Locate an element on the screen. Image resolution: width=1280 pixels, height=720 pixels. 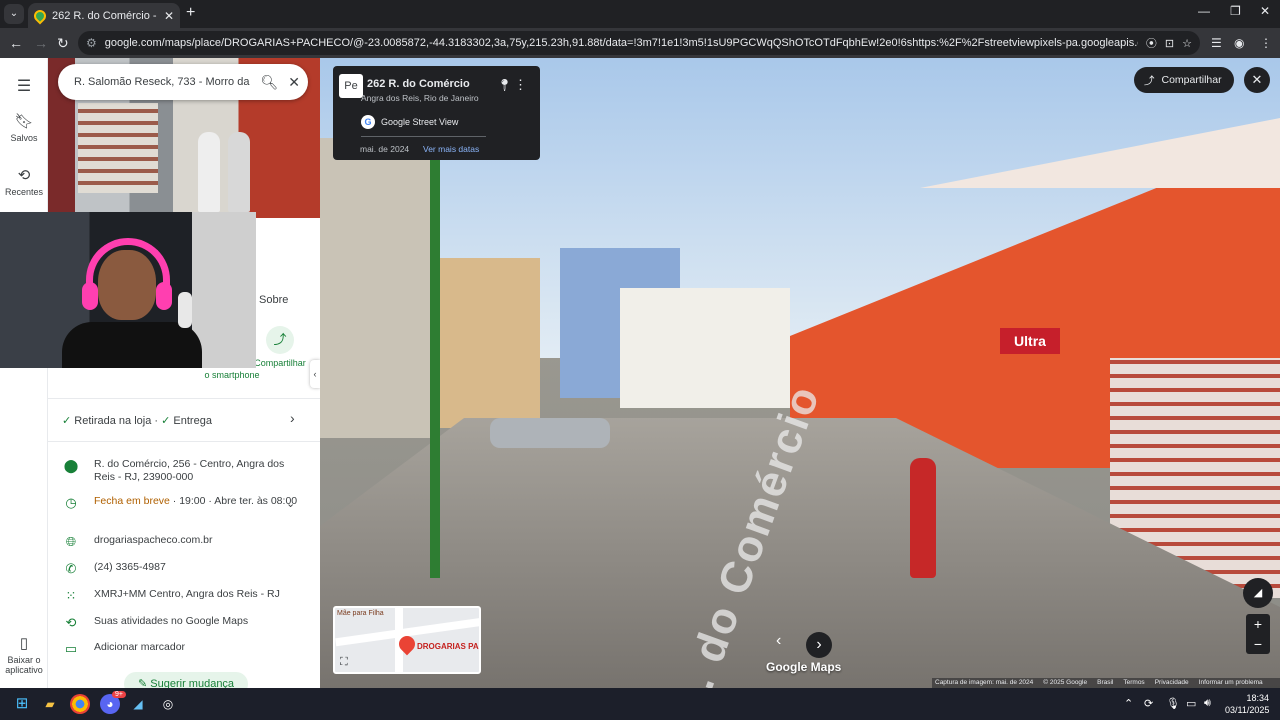
discord-badge: 9+ is located at coordinates (119, 694).